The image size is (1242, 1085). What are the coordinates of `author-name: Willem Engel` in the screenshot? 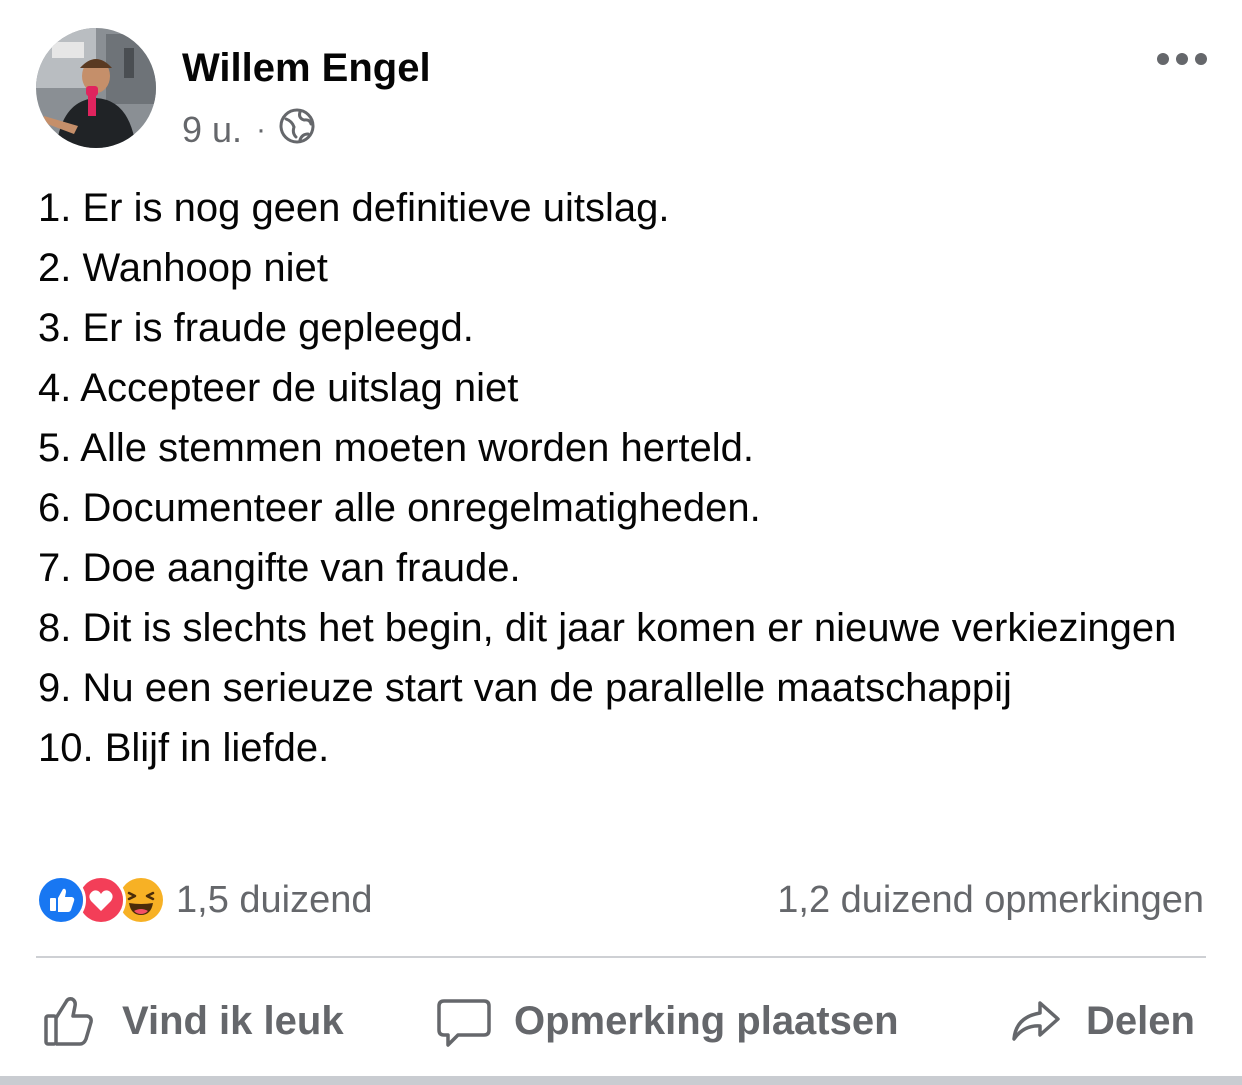 It's located at (306, 68).